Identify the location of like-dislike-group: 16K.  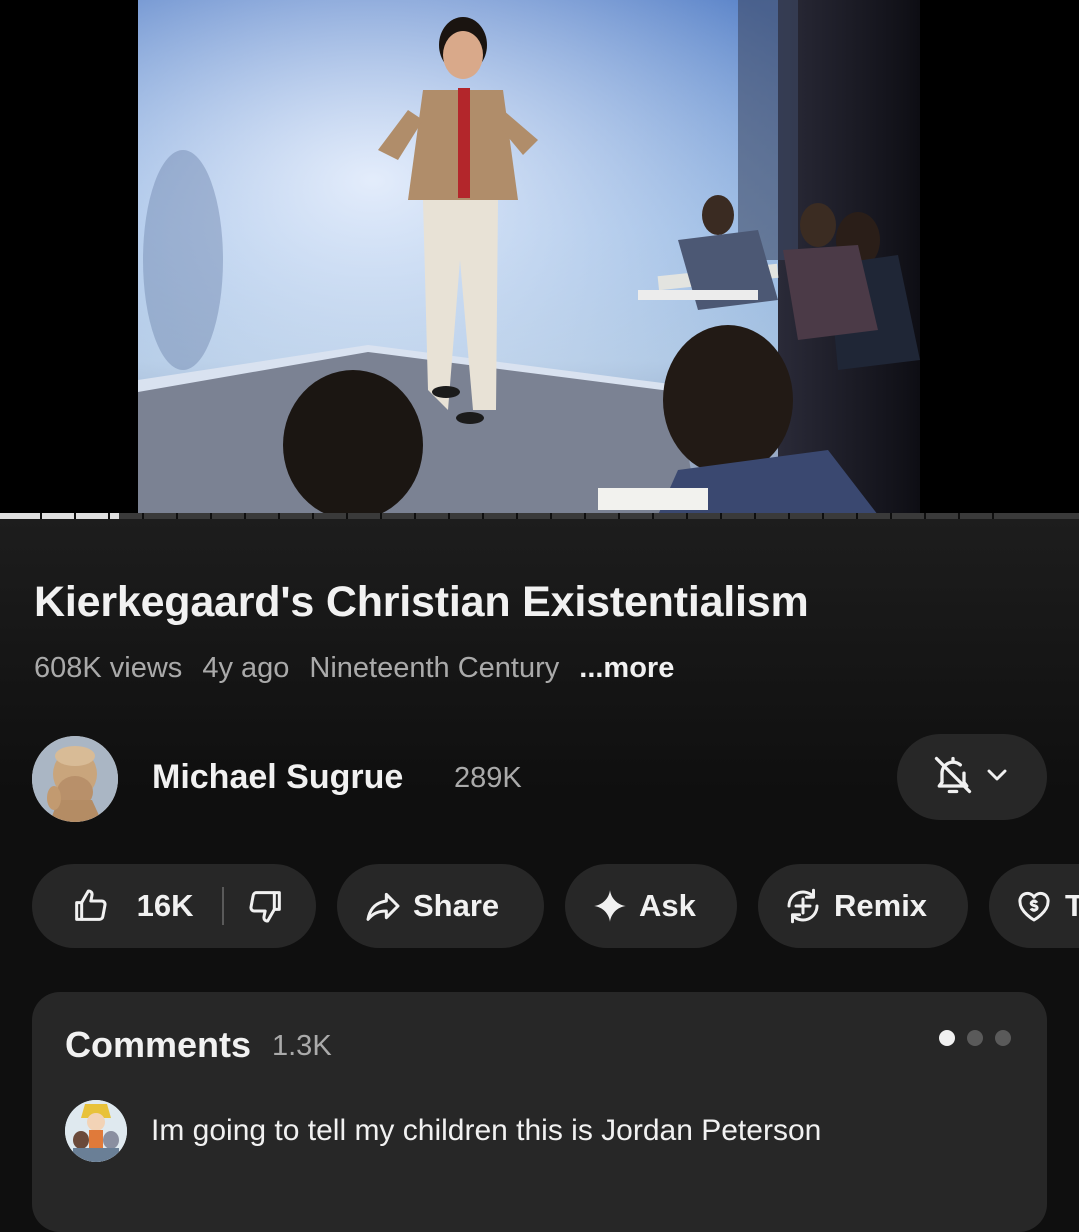
(174, 906).